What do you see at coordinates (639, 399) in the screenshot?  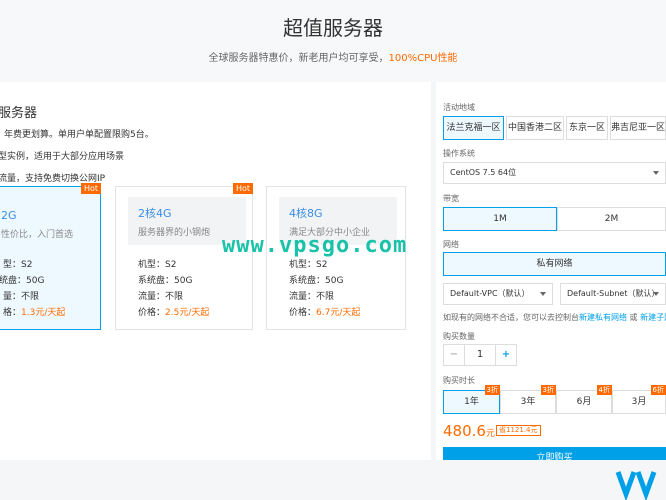 I see `duration-3m: 3月 6折` at bounding box center [639, 399].